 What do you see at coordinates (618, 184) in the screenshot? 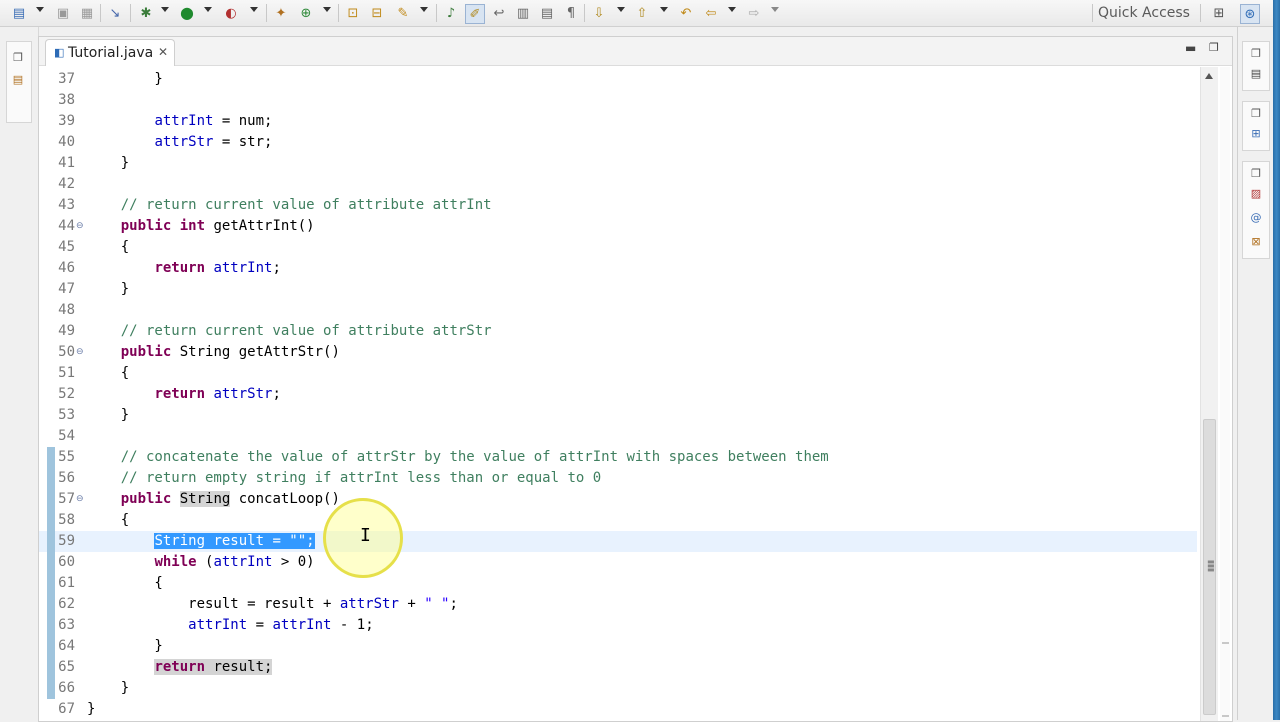
I see `code-line: 42` at bounding box center [618, 184].